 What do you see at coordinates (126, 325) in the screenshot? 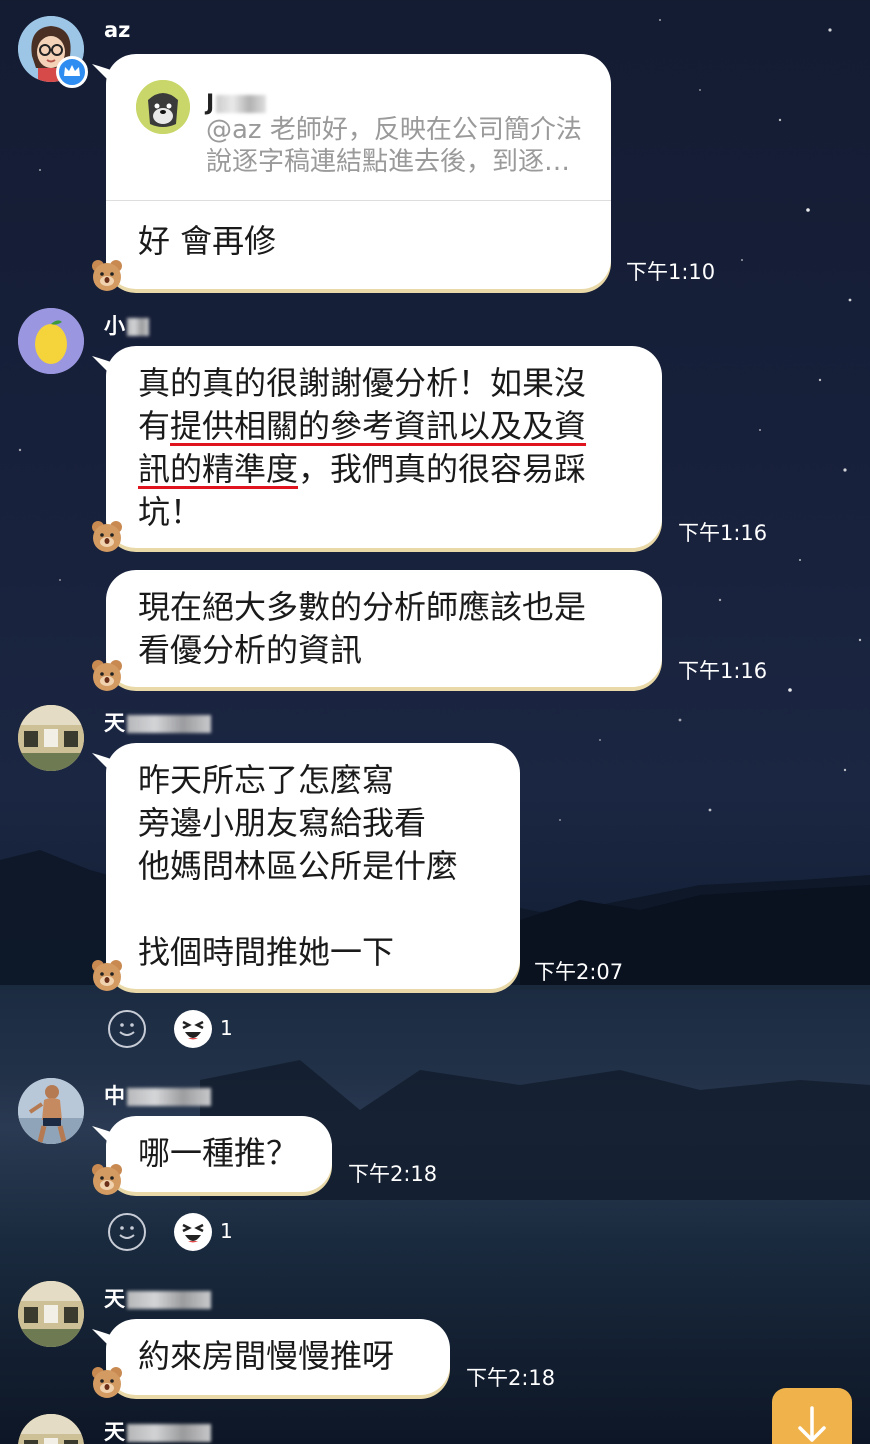
I see `sender-name: 小` at bounding box center [126, 325].